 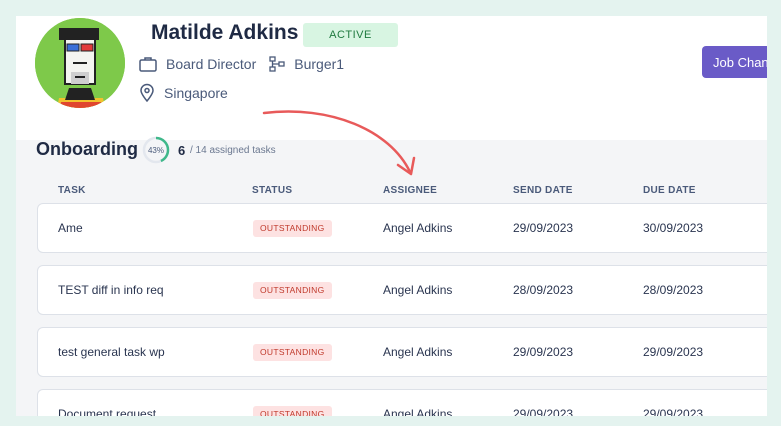 I want to click on org-chart-icon, so click(x=277, y=64).